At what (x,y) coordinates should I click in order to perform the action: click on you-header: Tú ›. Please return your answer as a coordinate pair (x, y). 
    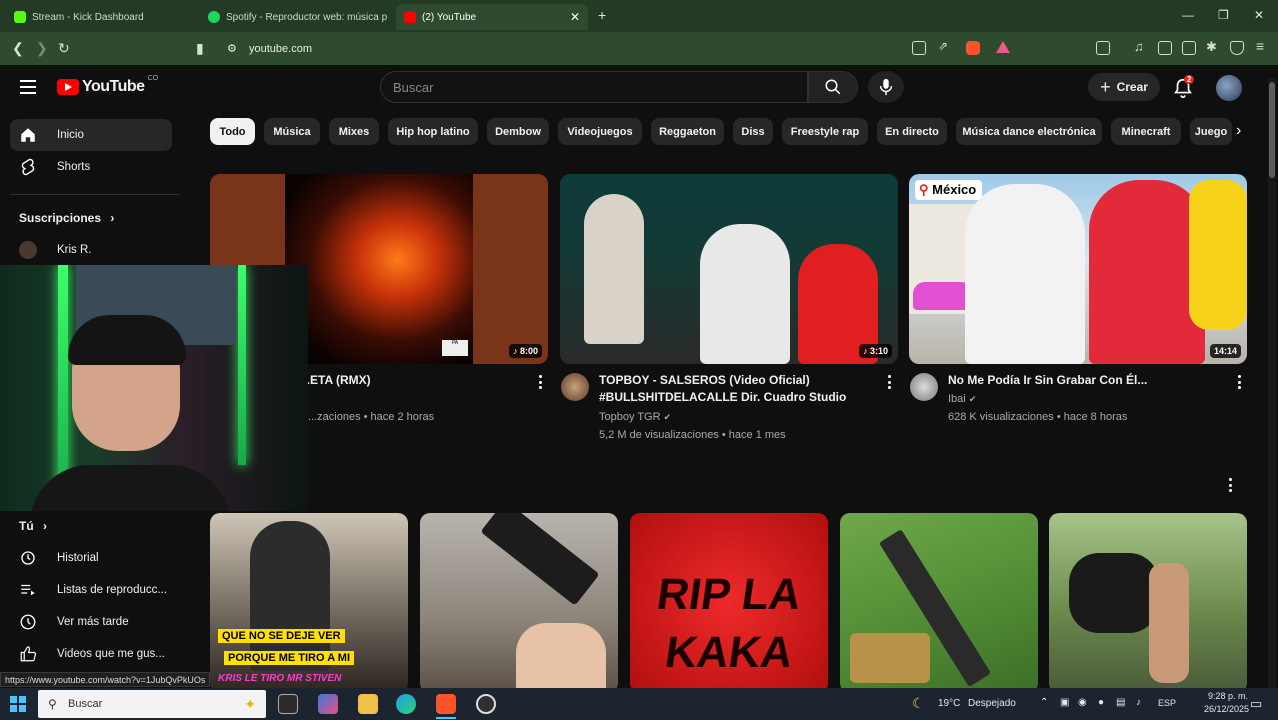
    Looking at the image, I should click on (33, 526).